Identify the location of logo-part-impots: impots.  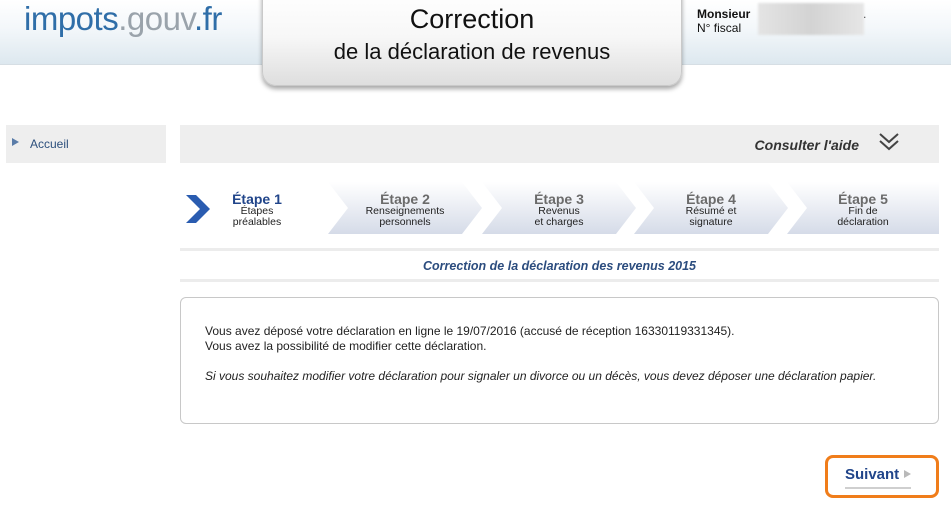
(71, 18).